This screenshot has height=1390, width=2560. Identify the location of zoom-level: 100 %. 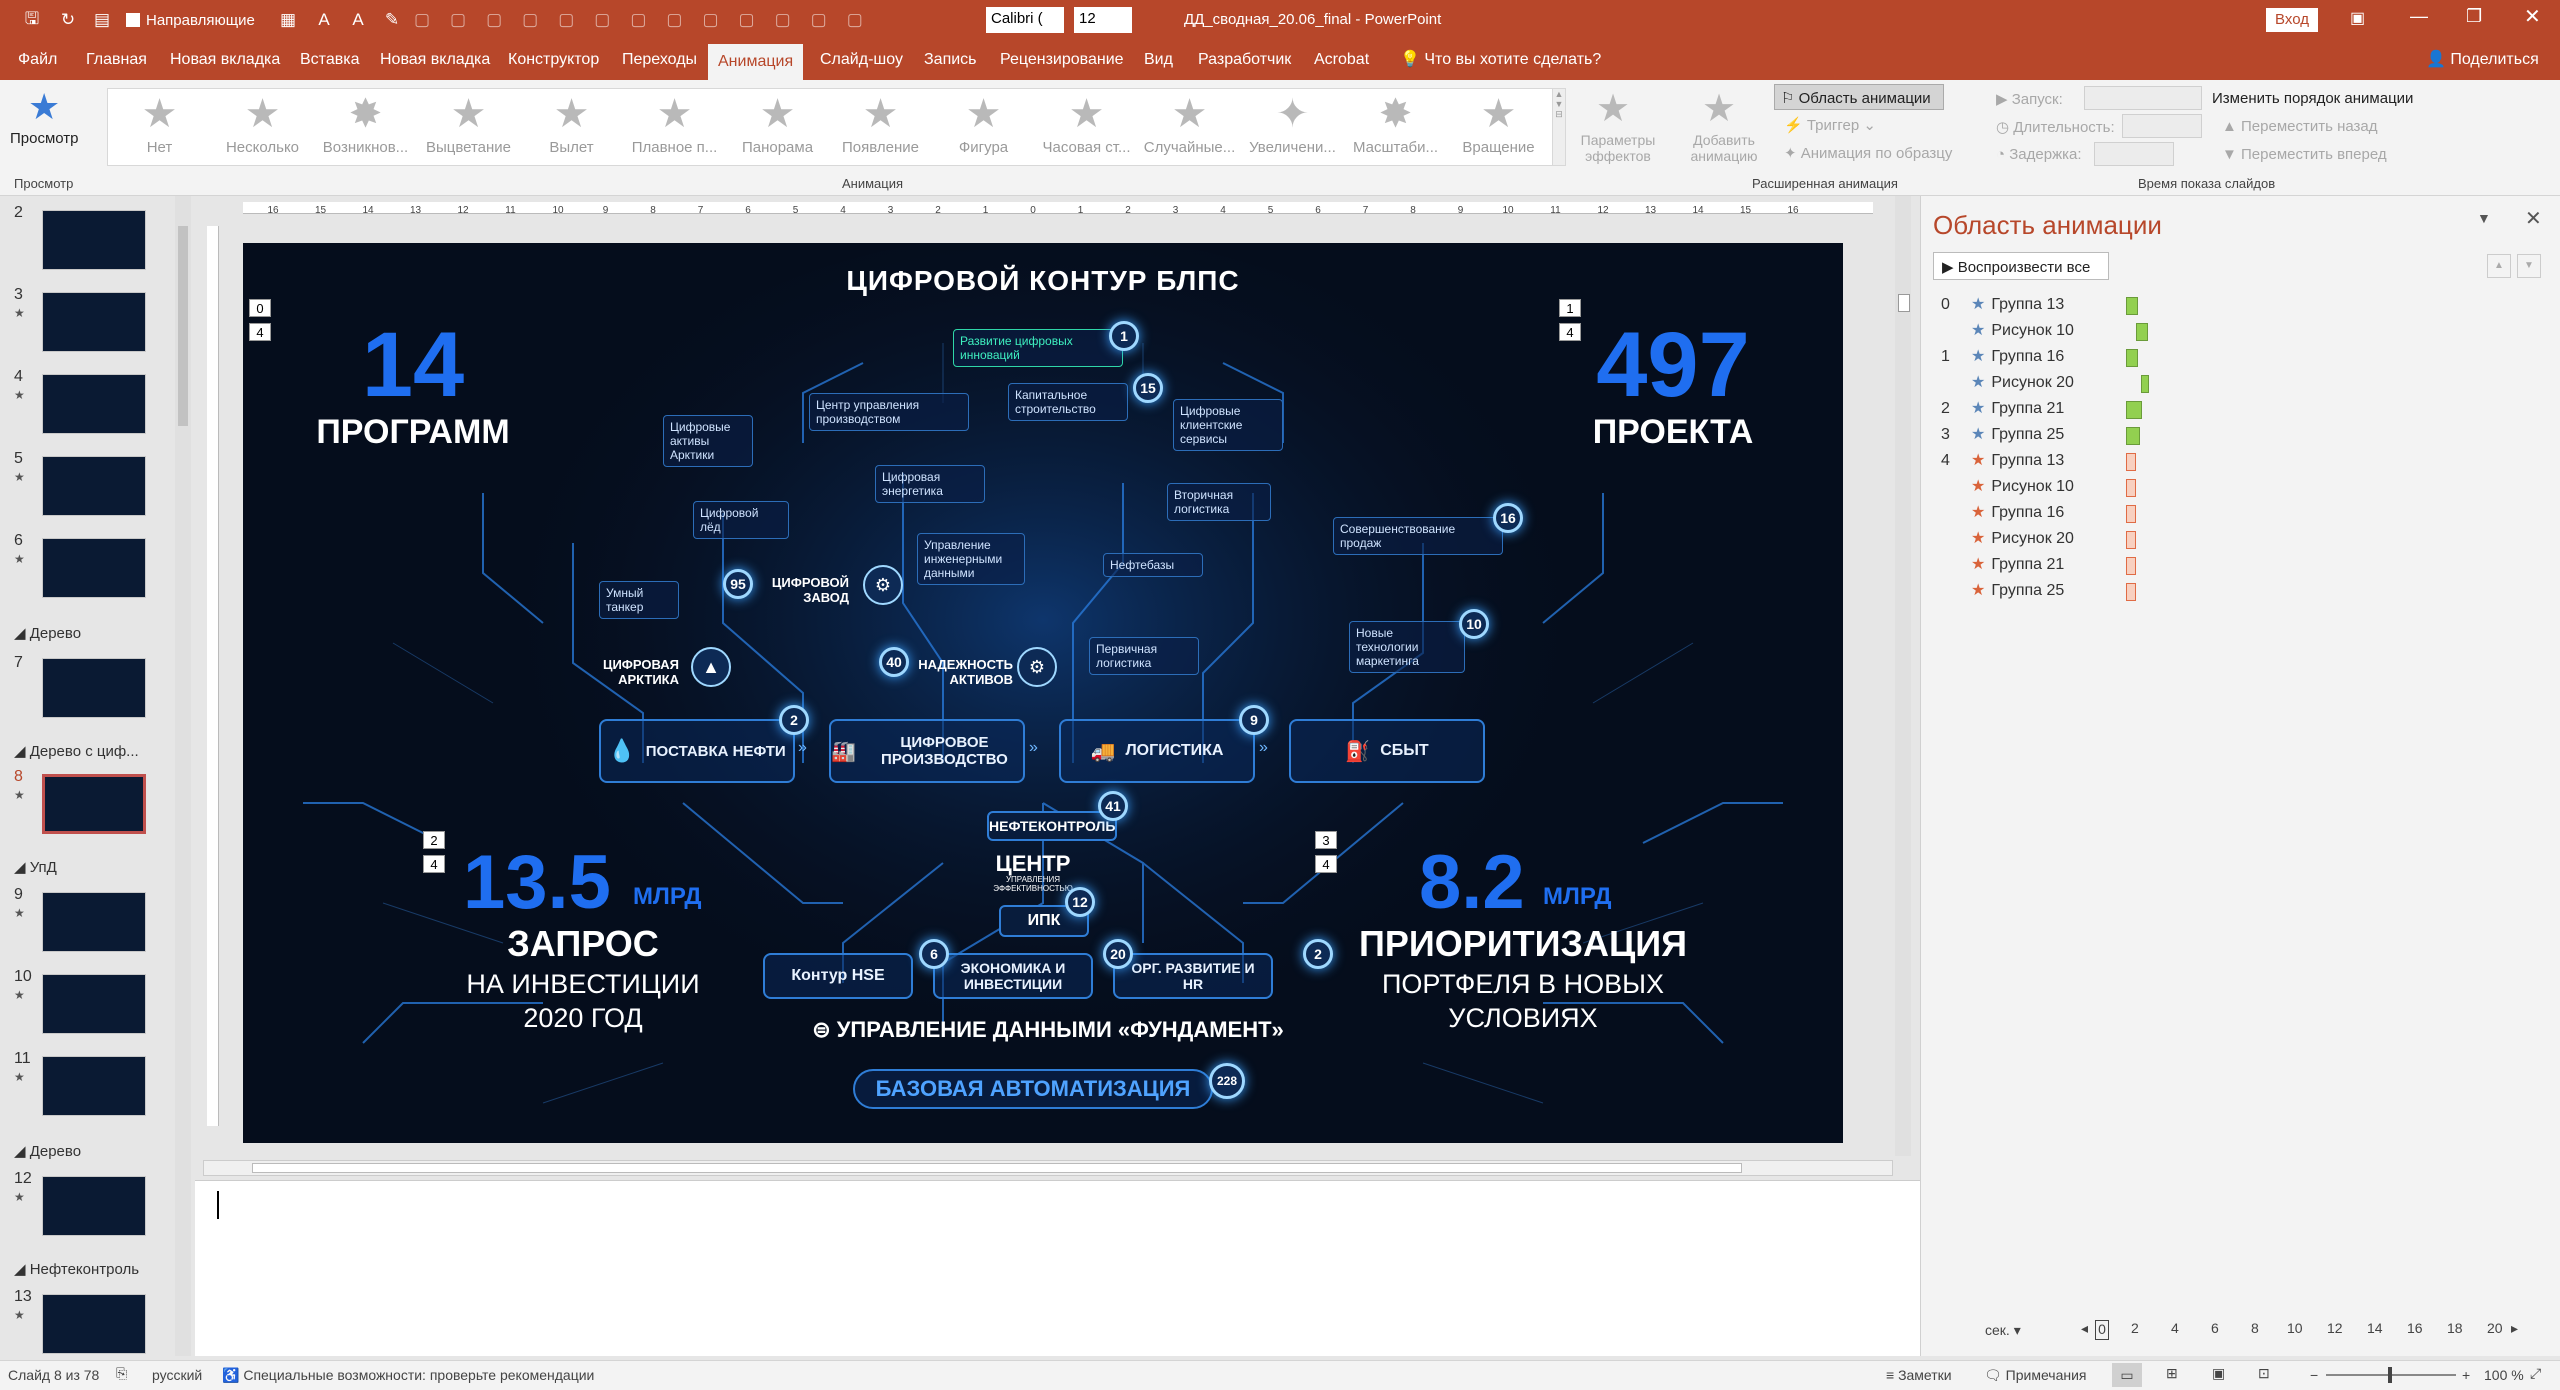
(2504, 1375).